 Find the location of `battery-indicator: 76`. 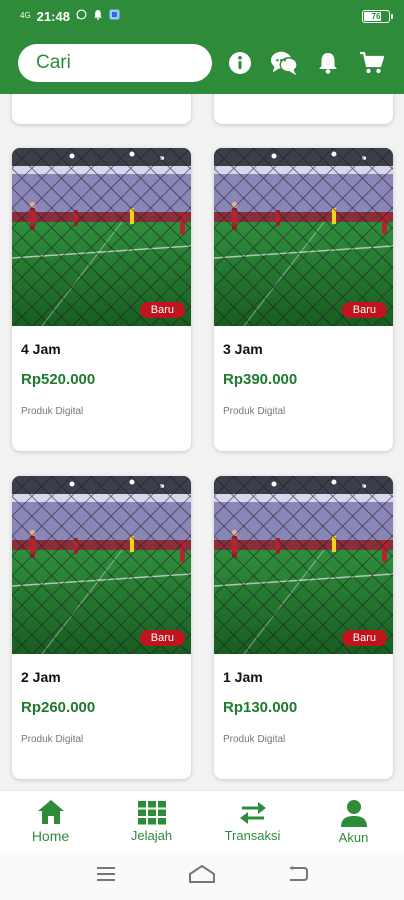

battery-indicator: 76 is located at coordinates (377, 16).